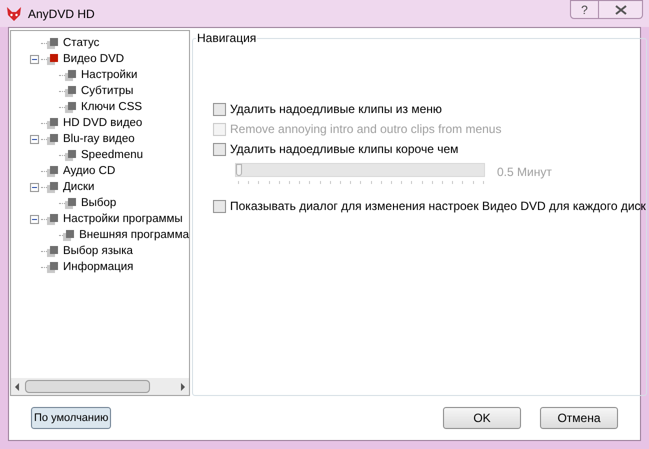 The height and width of the screenshot is (449, 649). I want to click on close-button, so click(621, 9).